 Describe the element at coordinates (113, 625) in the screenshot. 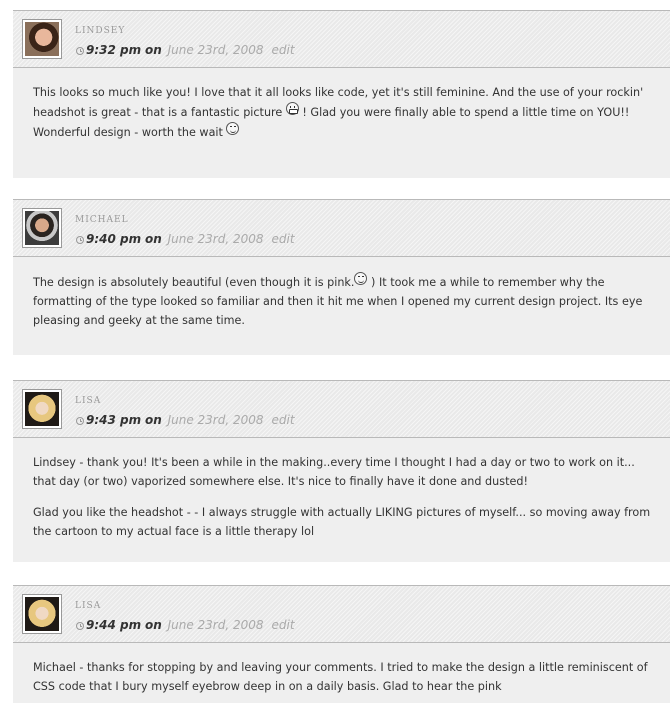

I see `comment-time: 9:44 pm` at that location.